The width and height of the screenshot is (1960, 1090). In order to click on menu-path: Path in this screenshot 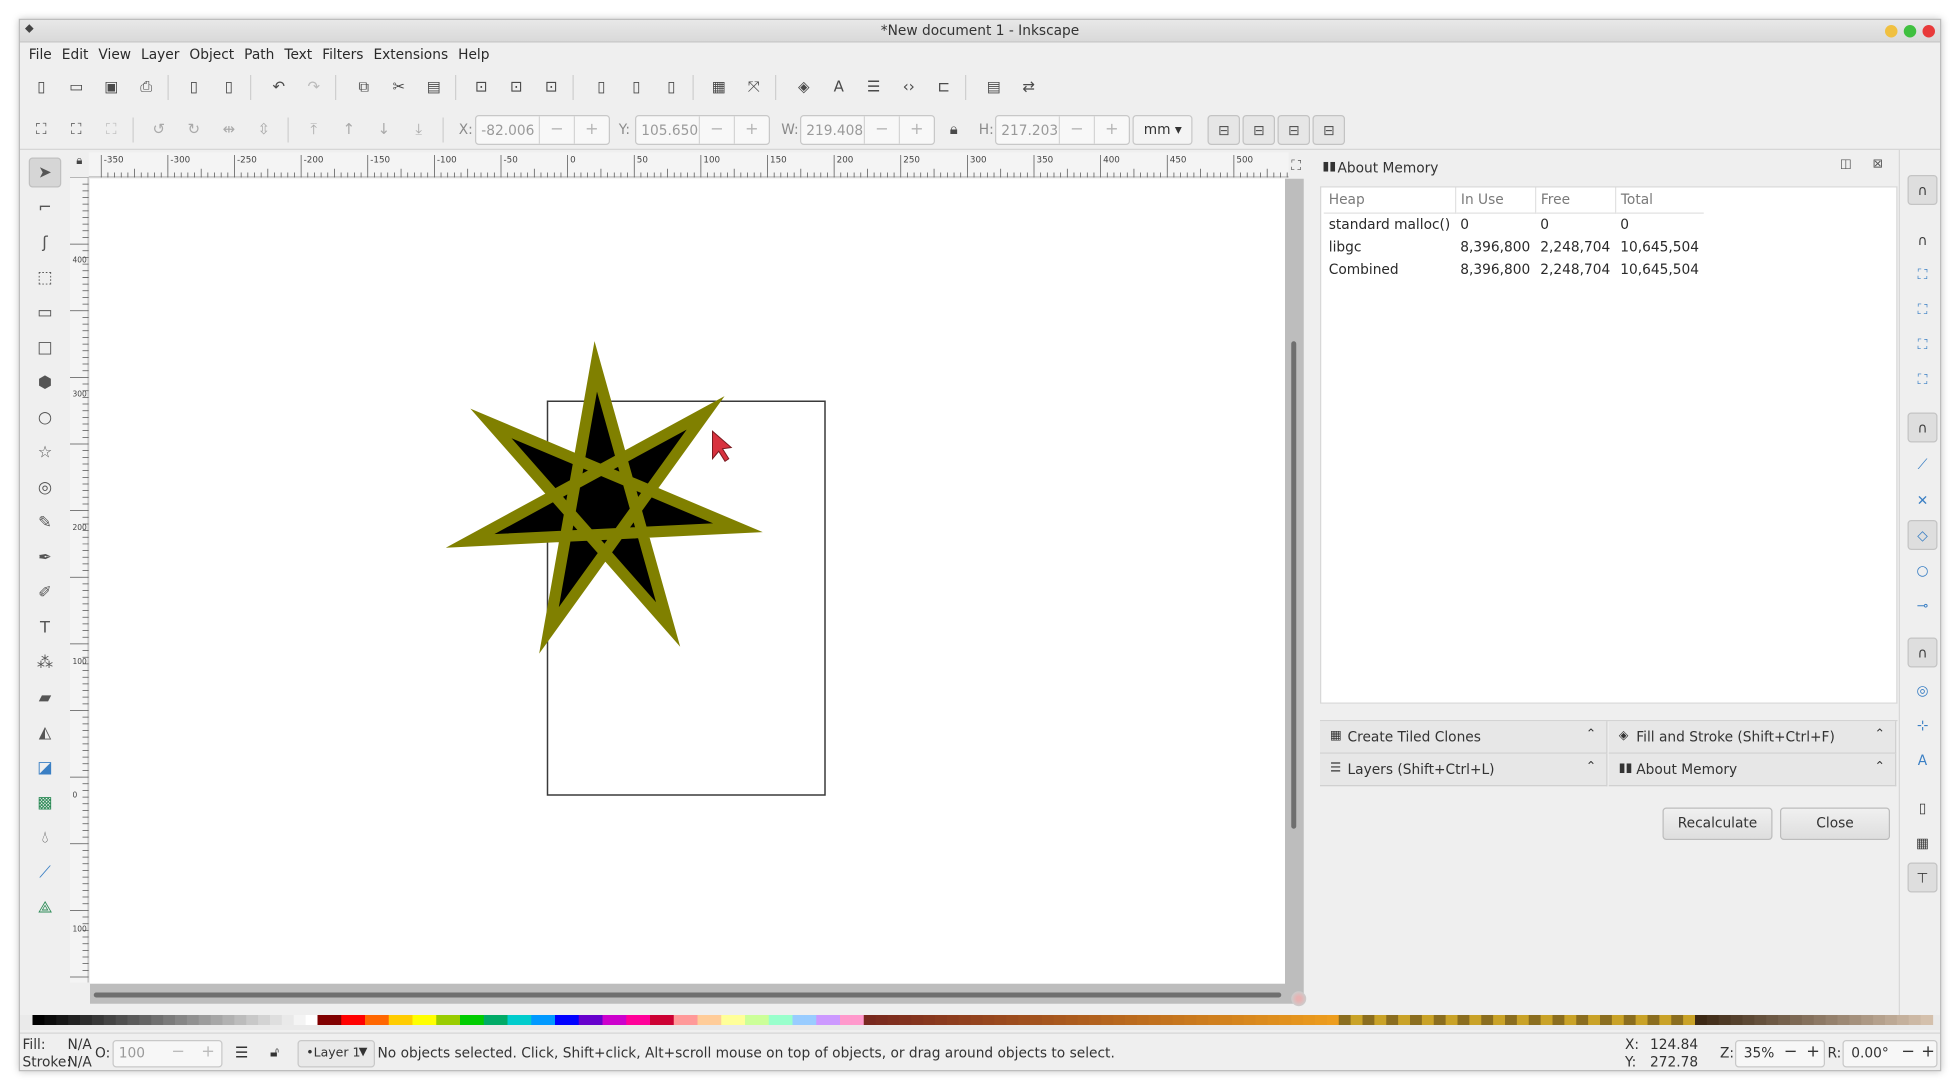, I will do `click(259, 55)`.